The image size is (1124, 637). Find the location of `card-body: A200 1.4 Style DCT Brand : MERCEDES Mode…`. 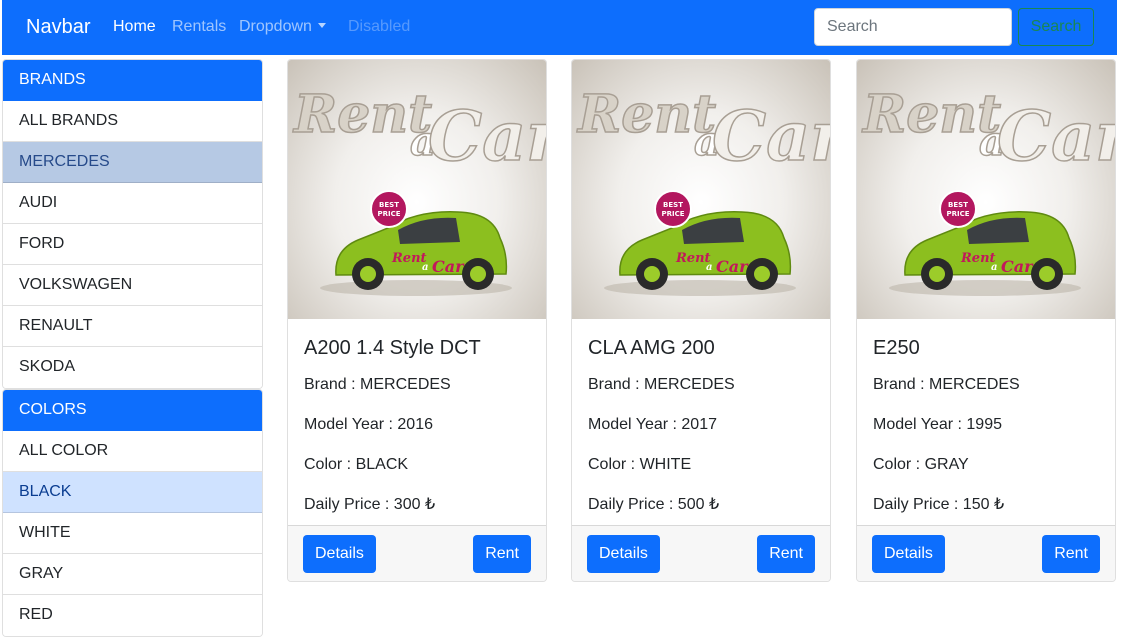

card-body: A200 1.4 Style DCT Brand : MERCEDES Mode… is located at coordinates (417, 434).